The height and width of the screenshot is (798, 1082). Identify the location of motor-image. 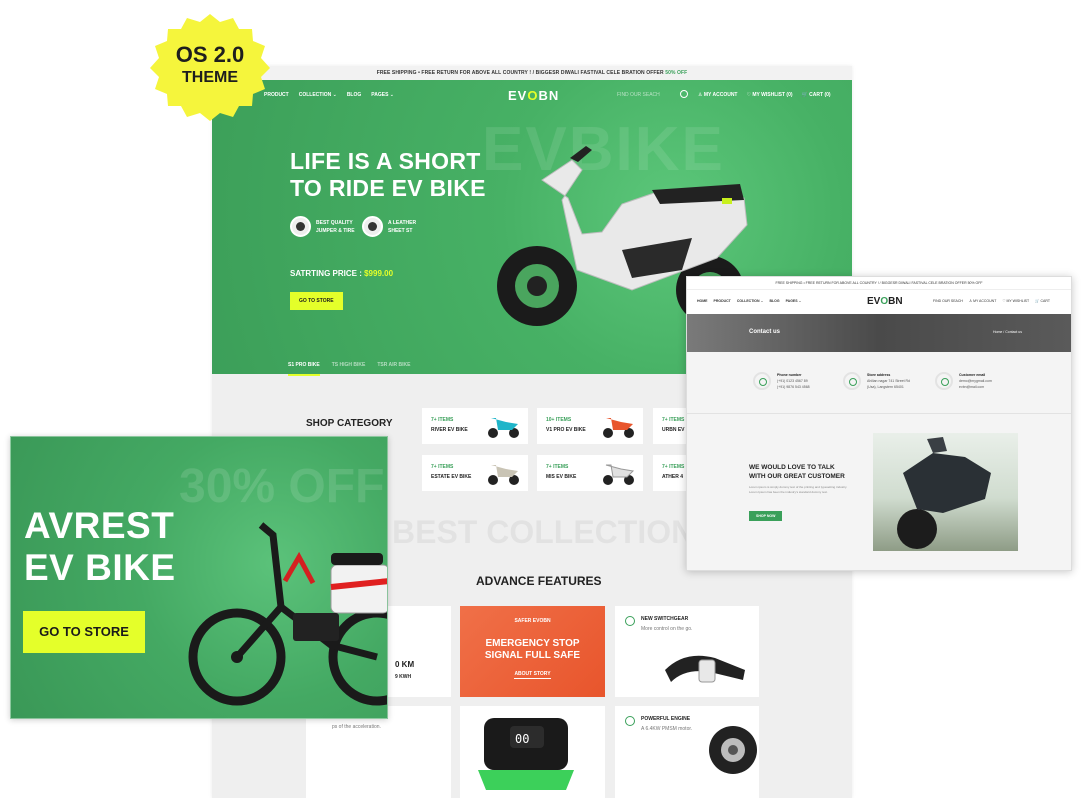
(733, 750).